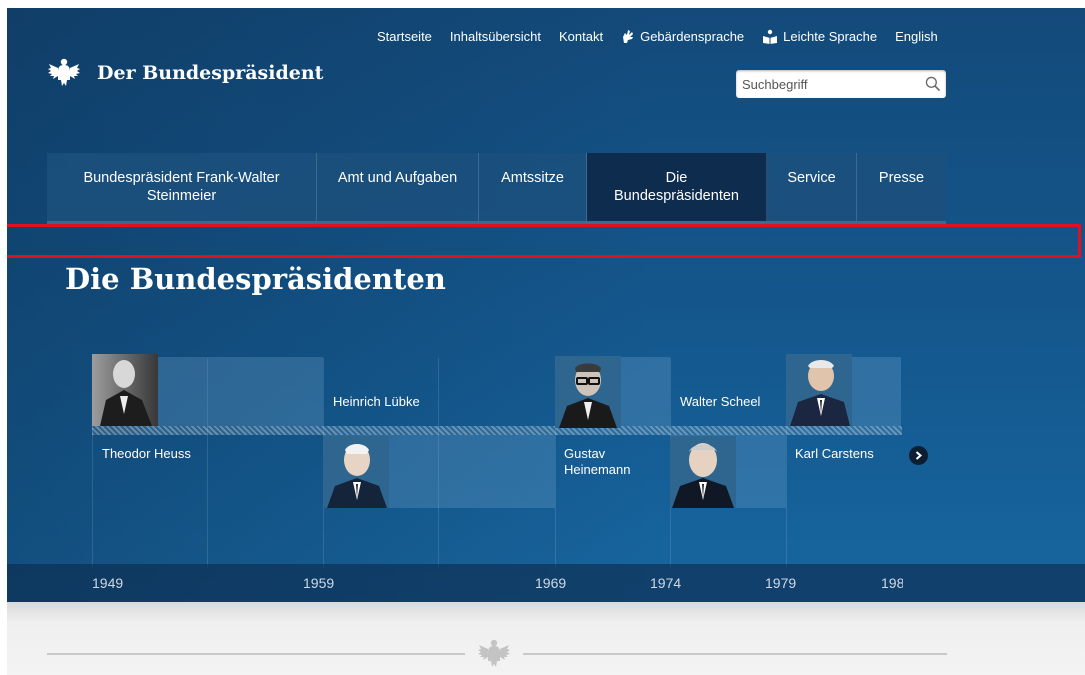 This screenshot has height=675, width=1085. What do you see at coordinates (125, 390) in the screenshot?
I see `portrait-heuss` at bounding box center [125, 390].